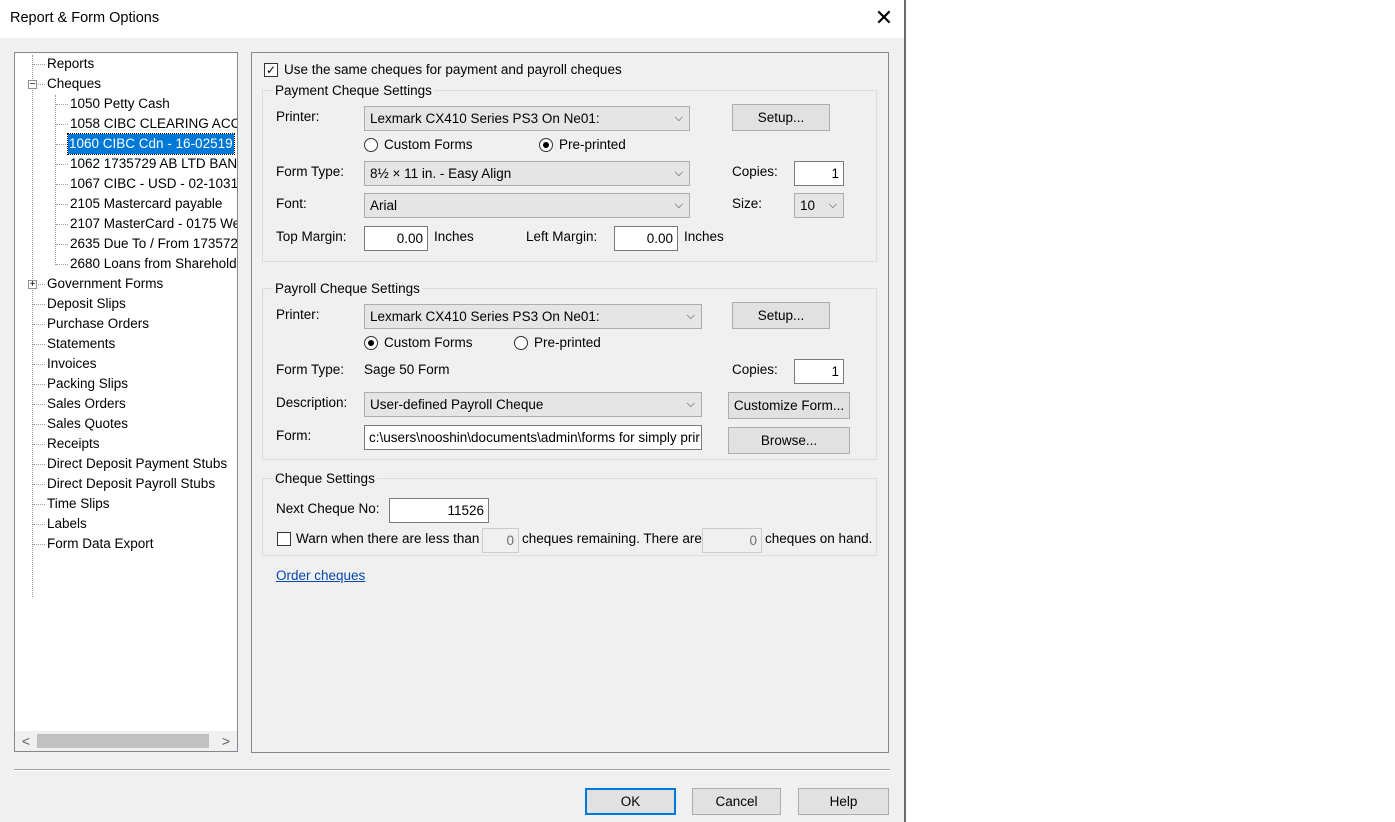 The image size is (1395, 822). Describe the element at coordinates (630, 801) in the screenshot. I see `ok-button: OK` at that location.